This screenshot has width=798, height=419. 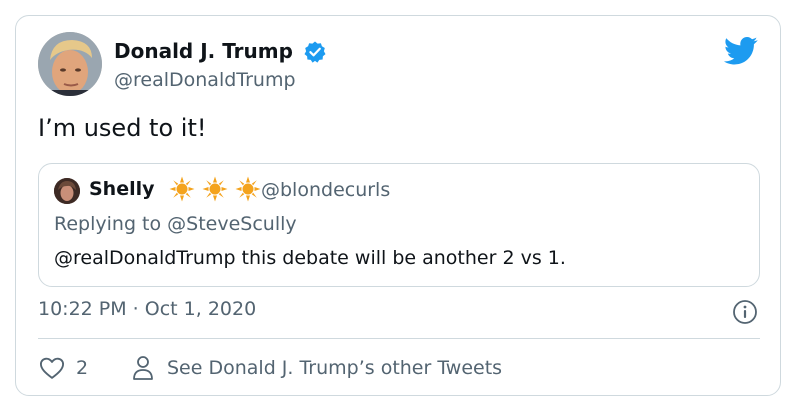 I want to click on person-icon, so click(x=143, y=368).